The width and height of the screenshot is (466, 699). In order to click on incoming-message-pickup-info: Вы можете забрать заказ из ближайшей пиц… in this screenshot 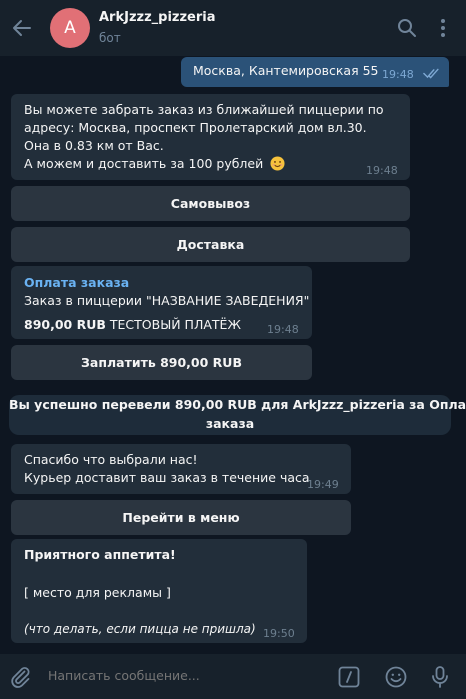, I will do `click(210, 137)`.